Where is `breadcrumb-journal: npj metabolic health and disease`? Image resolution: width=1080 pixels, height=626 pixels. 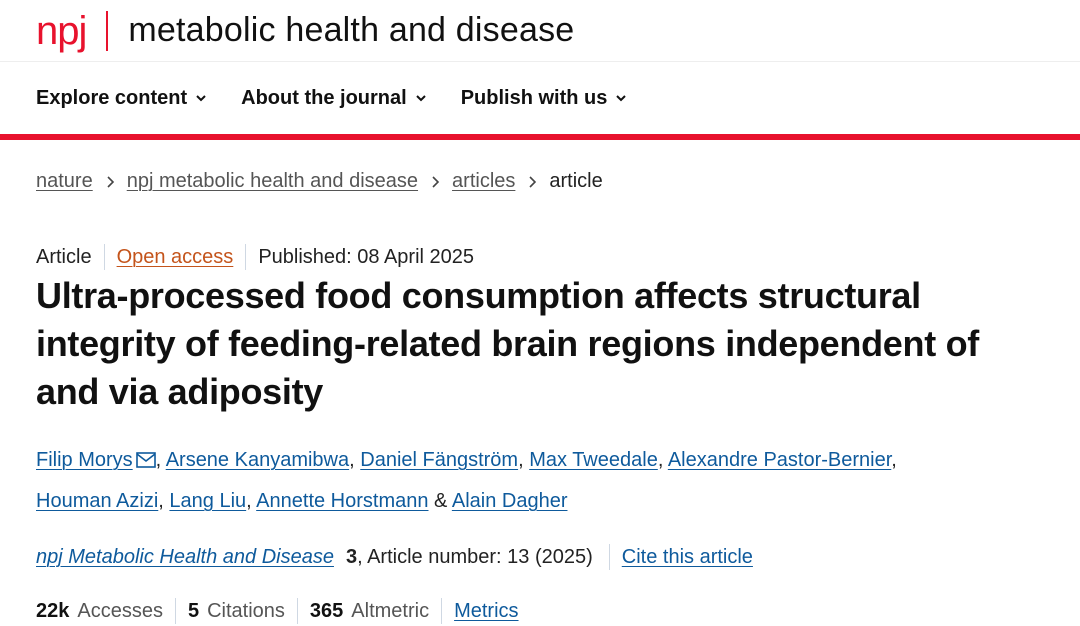
breadcrumb-journal: npj metabolic health and disease is located at coordinates (272, 181).